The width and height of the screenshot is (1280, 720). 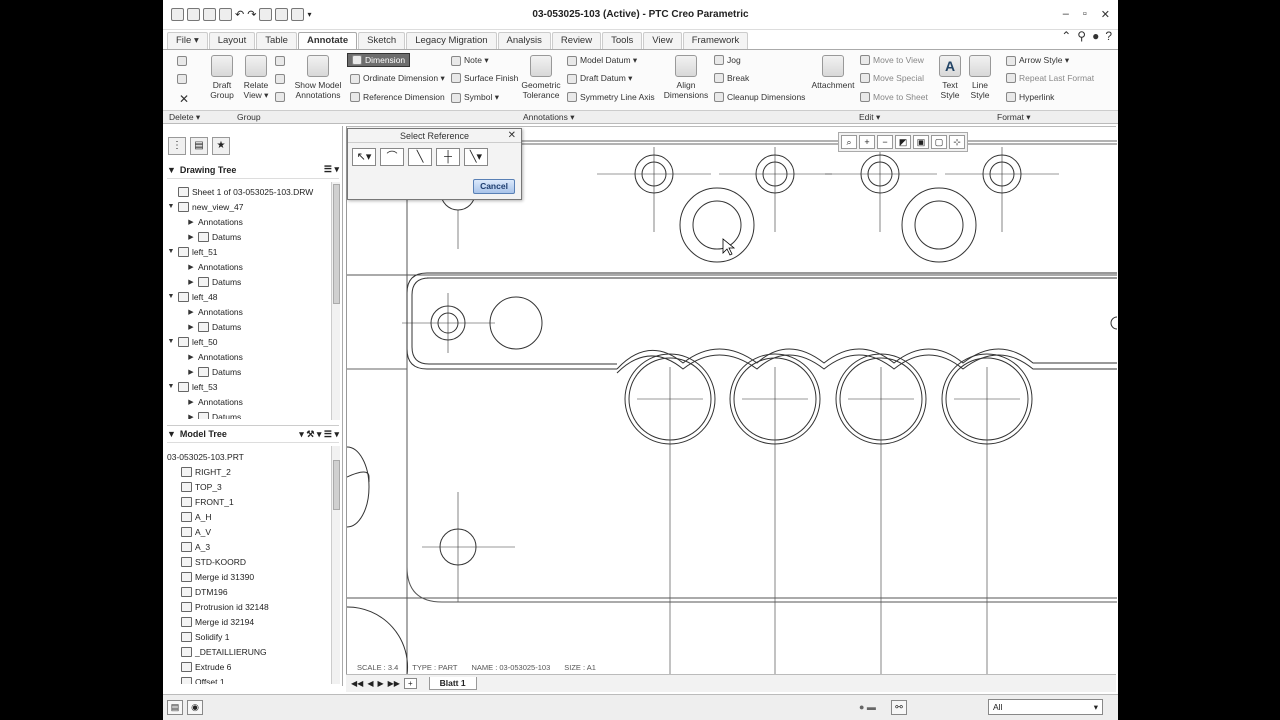 What do you see at coordinates (731, 78) in the screenshot?
I see `break-button: Break` at bounding box center [731, 78].